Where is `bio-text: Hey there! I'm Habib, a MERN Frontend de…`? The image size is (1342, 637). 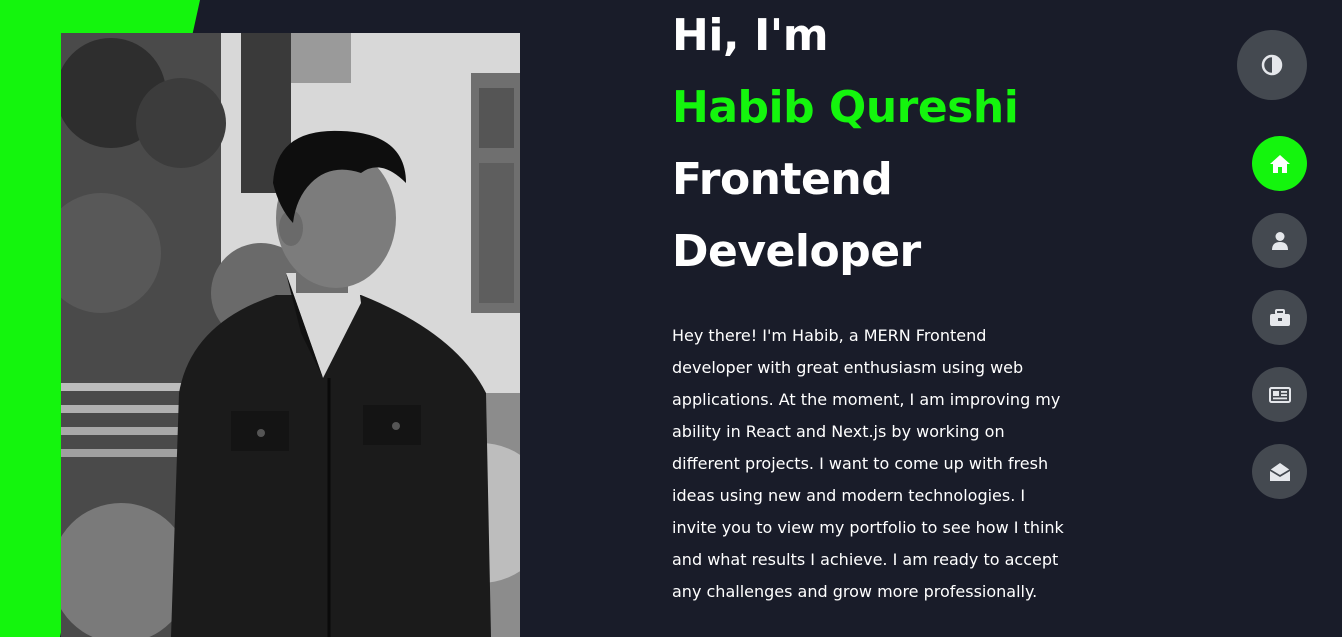 bio-text: Hey there! I'm Habib, a MERN Frontend de… is located at coordinates (868, 463).